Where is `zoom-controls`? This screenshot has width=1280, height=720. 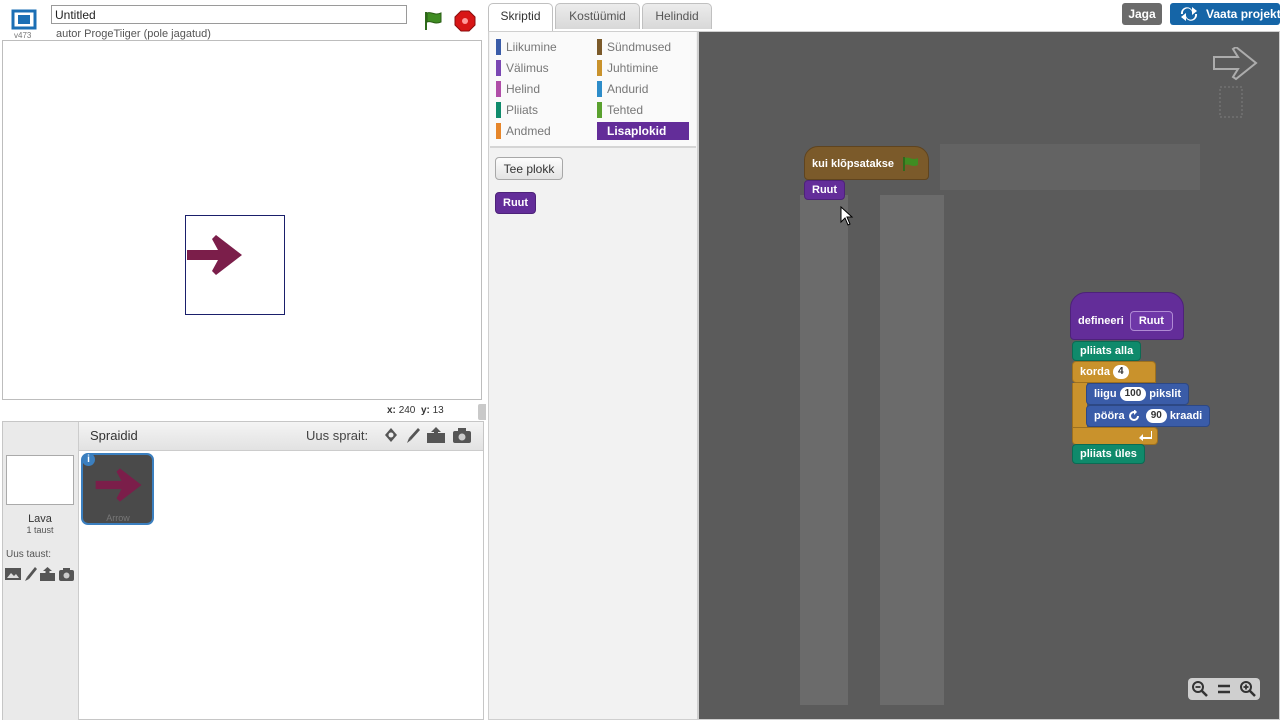 zoom-controls is located at coordinates (1224, 689).